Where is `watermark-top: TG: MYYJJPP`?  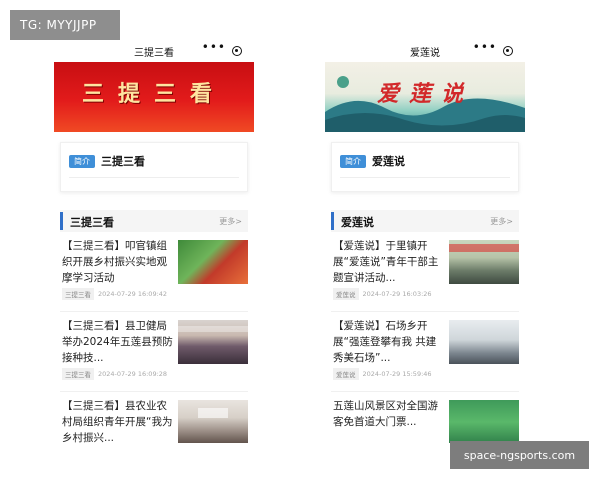
watermark-top: TG: MYYJJPP is located at coordinates (65, 25).